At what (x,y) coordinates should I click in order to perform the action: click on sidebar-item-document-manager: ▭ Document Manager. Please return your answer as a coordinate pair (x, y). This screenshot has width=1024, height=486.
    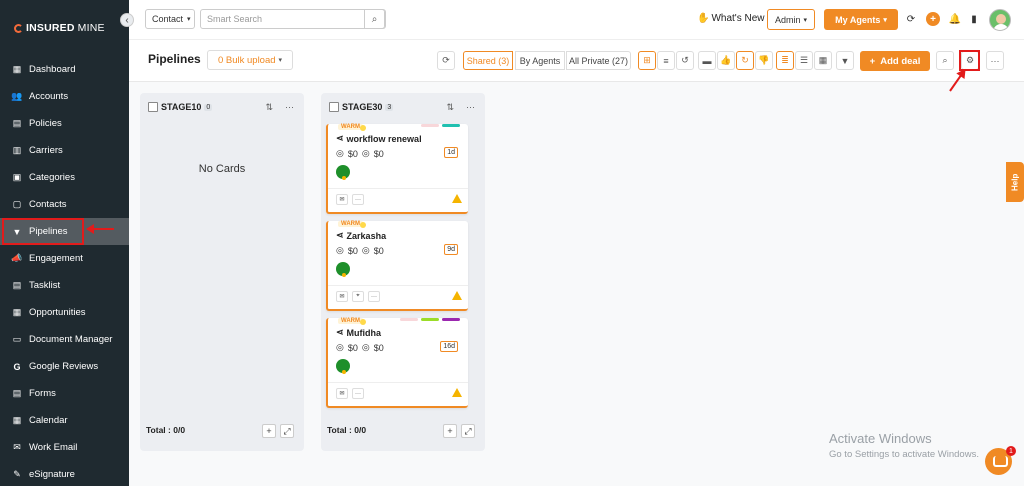
    Looking at the image, I should click on (64, 339).